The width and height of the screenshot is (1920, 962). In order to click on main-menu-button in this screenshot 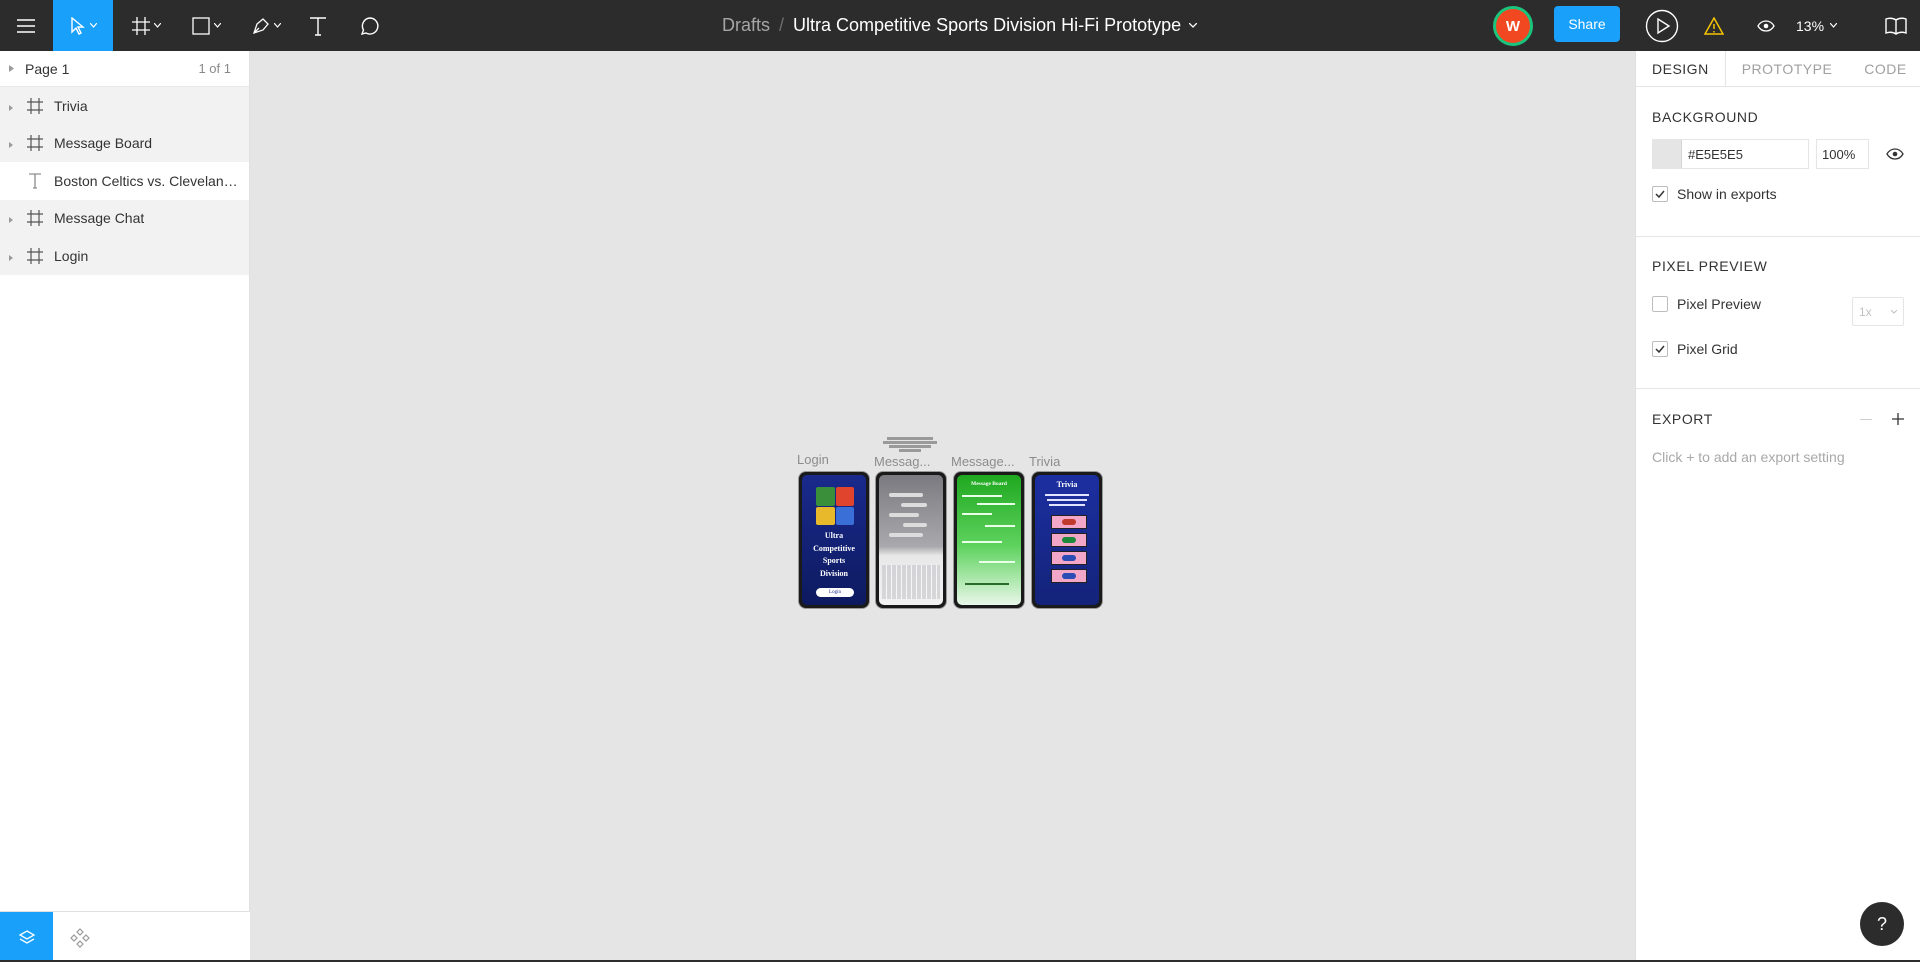, I will do `click(26, 25)`.